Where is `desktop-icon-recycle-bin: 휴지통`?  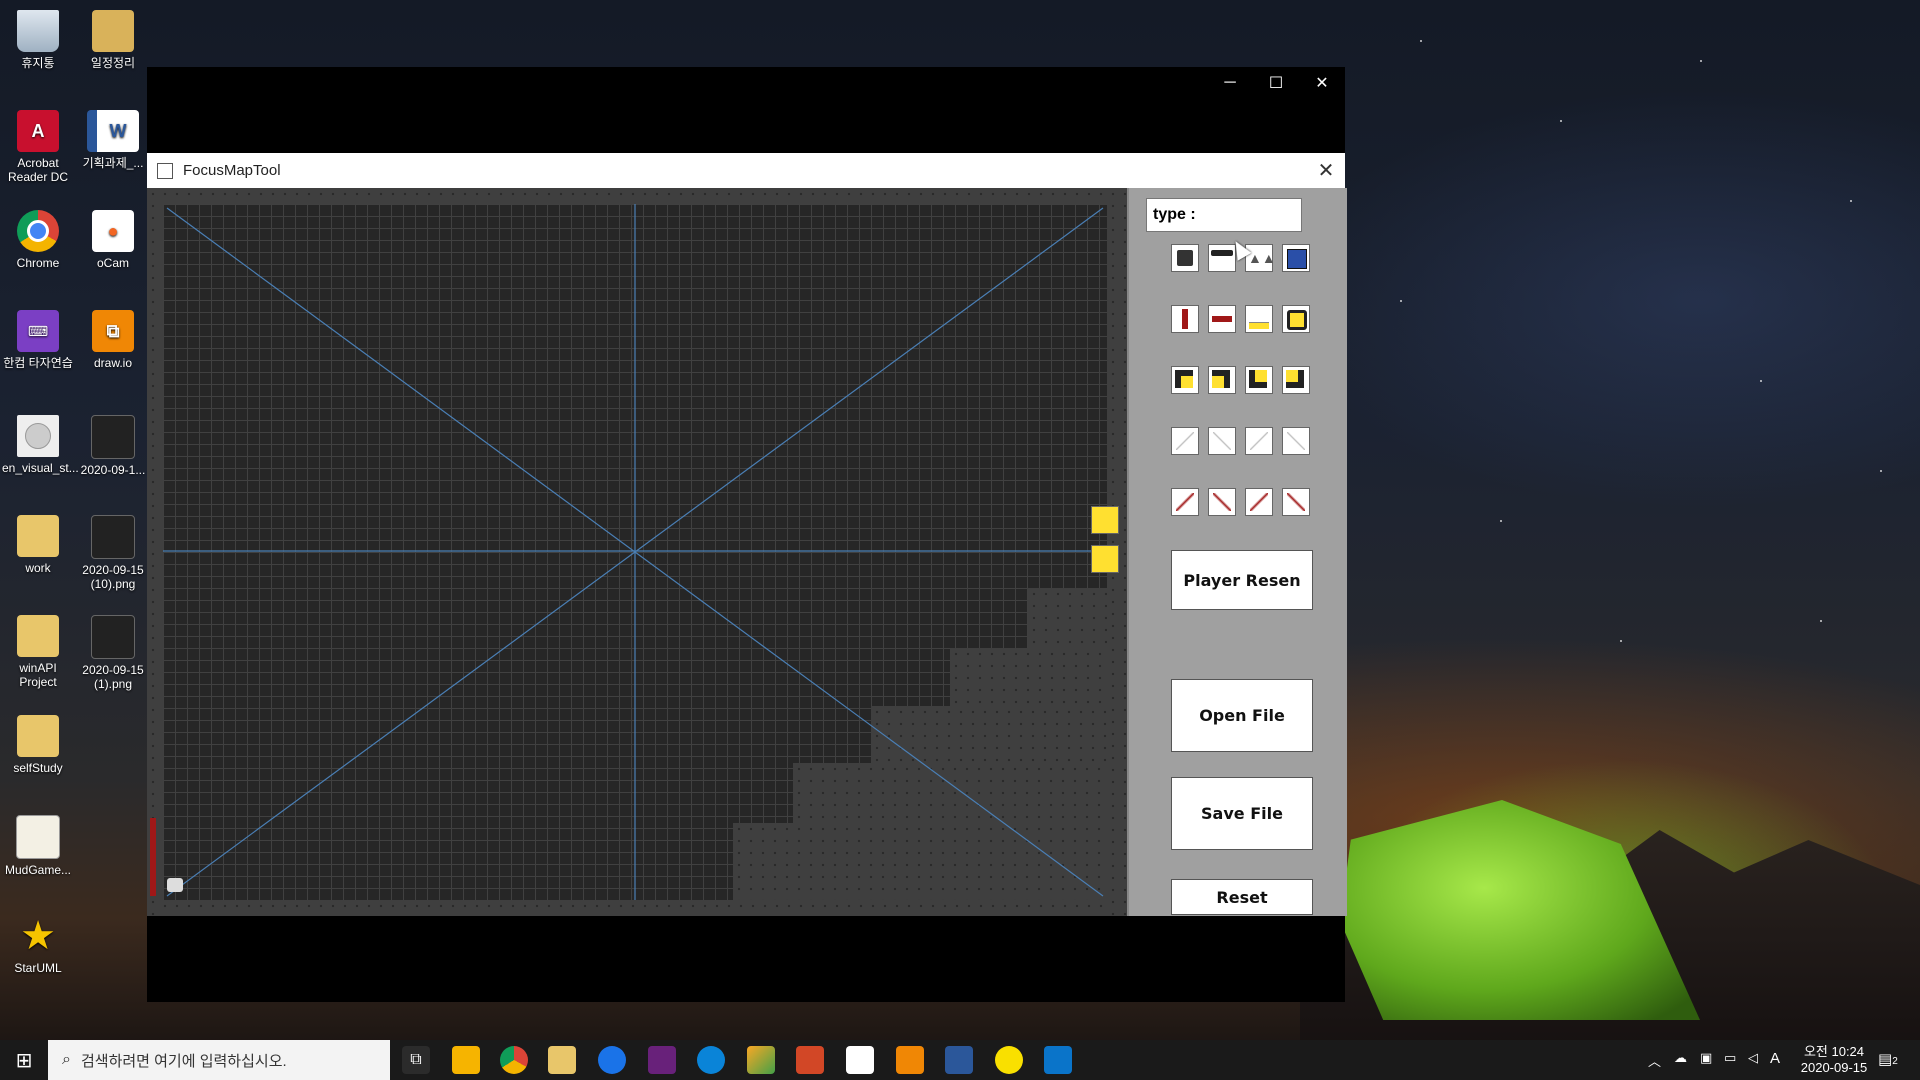 desktop-icon-recycle-bin: 휴지통 is located at coordinates (38, 40).